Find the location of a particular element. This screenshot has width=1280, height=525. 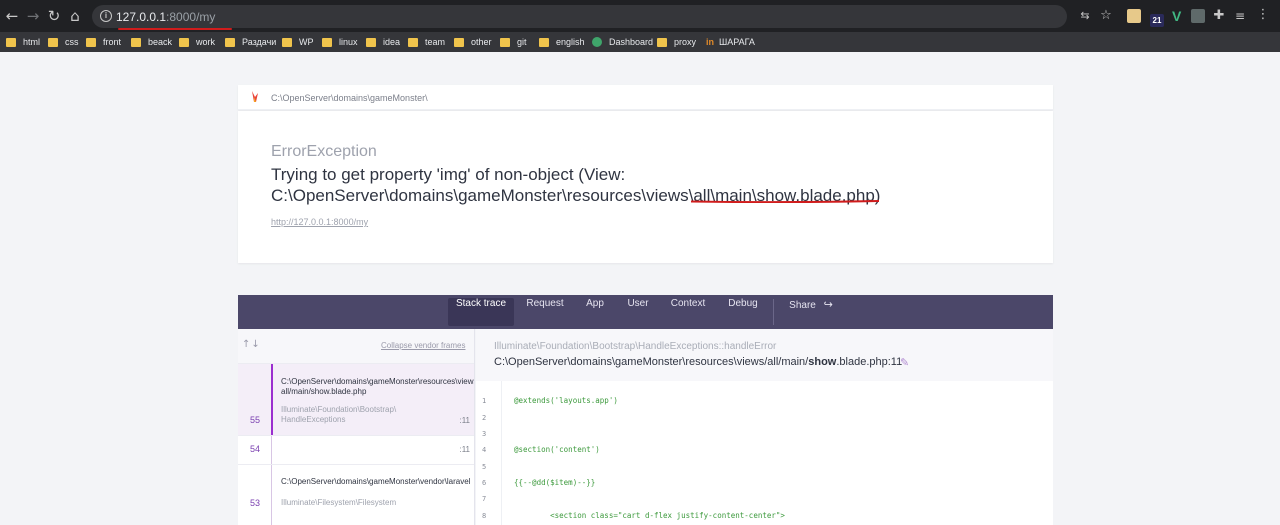

exception-class: ErrorException is located at coordinates (324, 151).